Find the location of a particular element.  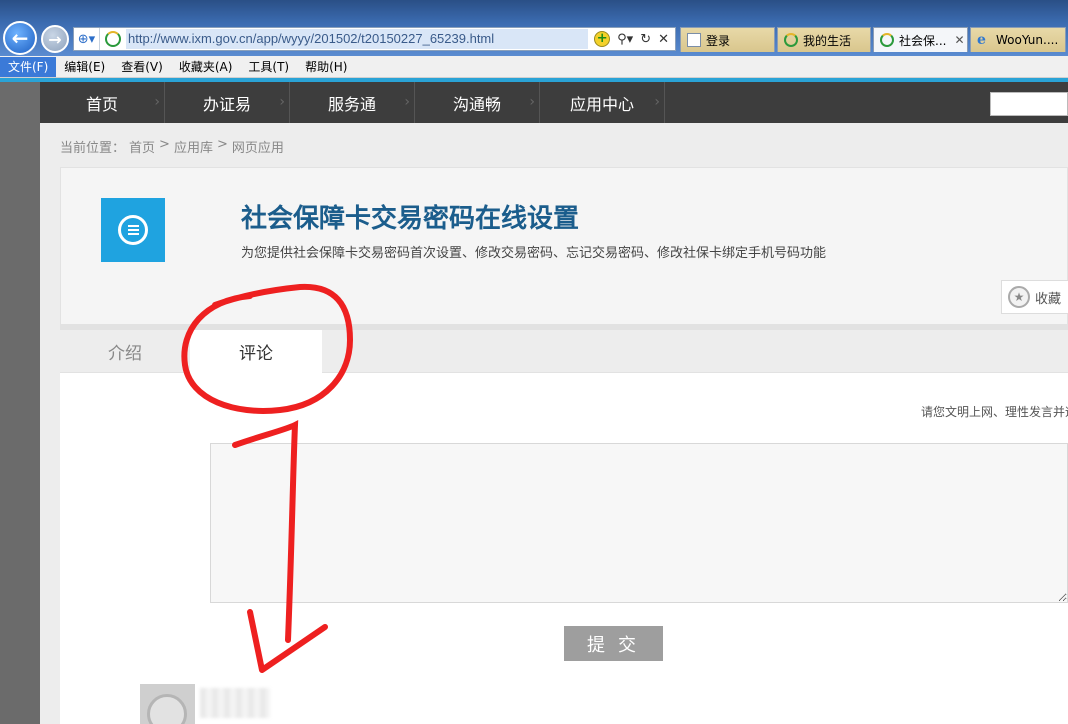

nav-label: 应用中心 is located at coordinates (601, 104).